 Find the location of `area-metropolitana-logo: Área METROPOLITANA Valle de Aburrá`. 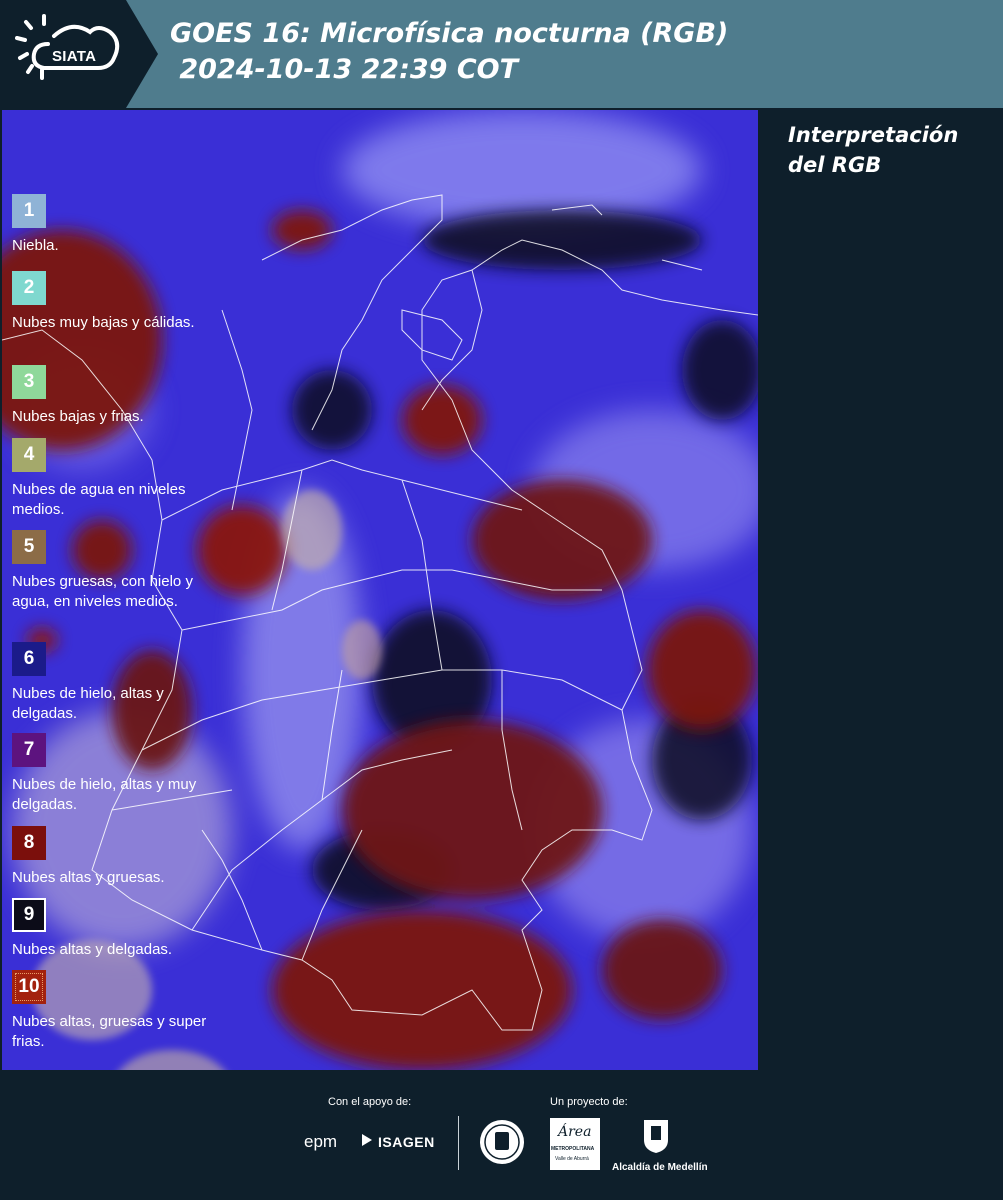

area-metropolitana-logo: Área METROPOLITANA Valle de Aburrá is located at coordinates (575, 1144).